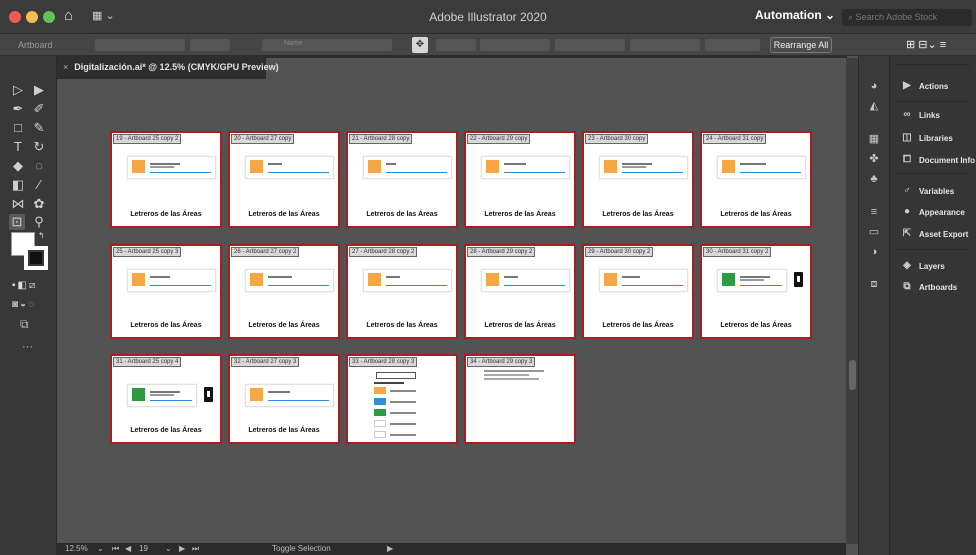  What do you see at coordinates (907, 17) in the screenshot?
I see `stock-search-input: ⌕ Search Adobe Stock` at bounding box center [907, 17].